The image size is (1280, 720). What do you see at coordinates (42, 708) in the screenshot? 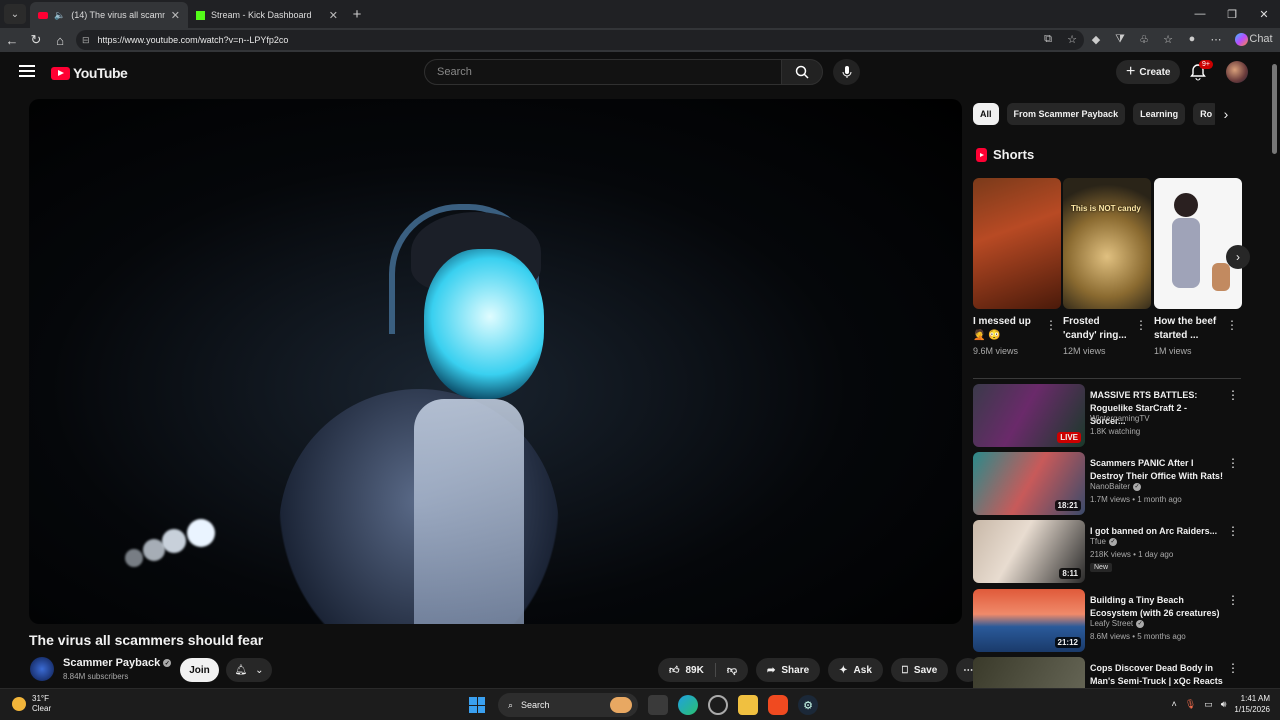
I see `weather-condition: Clear` at bounding box center [42, 708].